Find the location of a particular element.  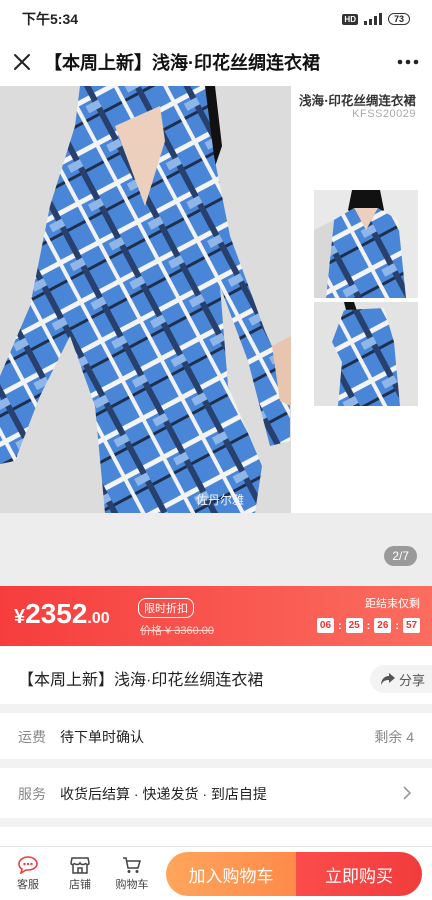

product-name-section: 【本周上新】浅海·印花丝绸连衣裙 分享 is located at coordinates (216, 675).